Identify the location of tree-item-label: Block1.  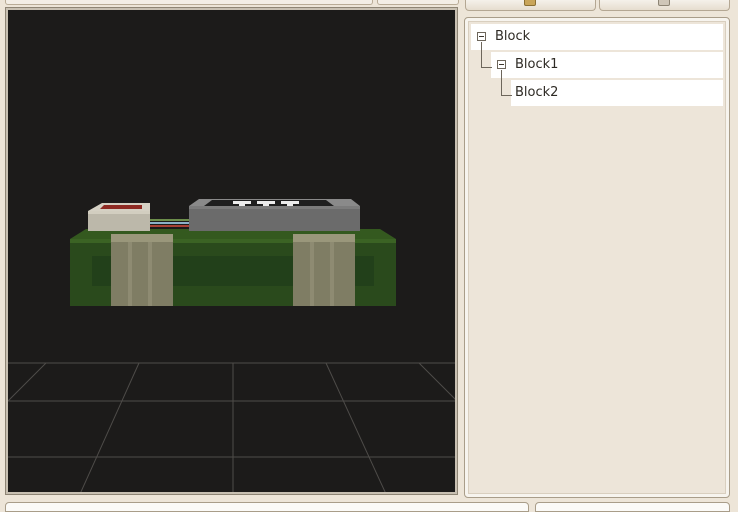
(537, 64).